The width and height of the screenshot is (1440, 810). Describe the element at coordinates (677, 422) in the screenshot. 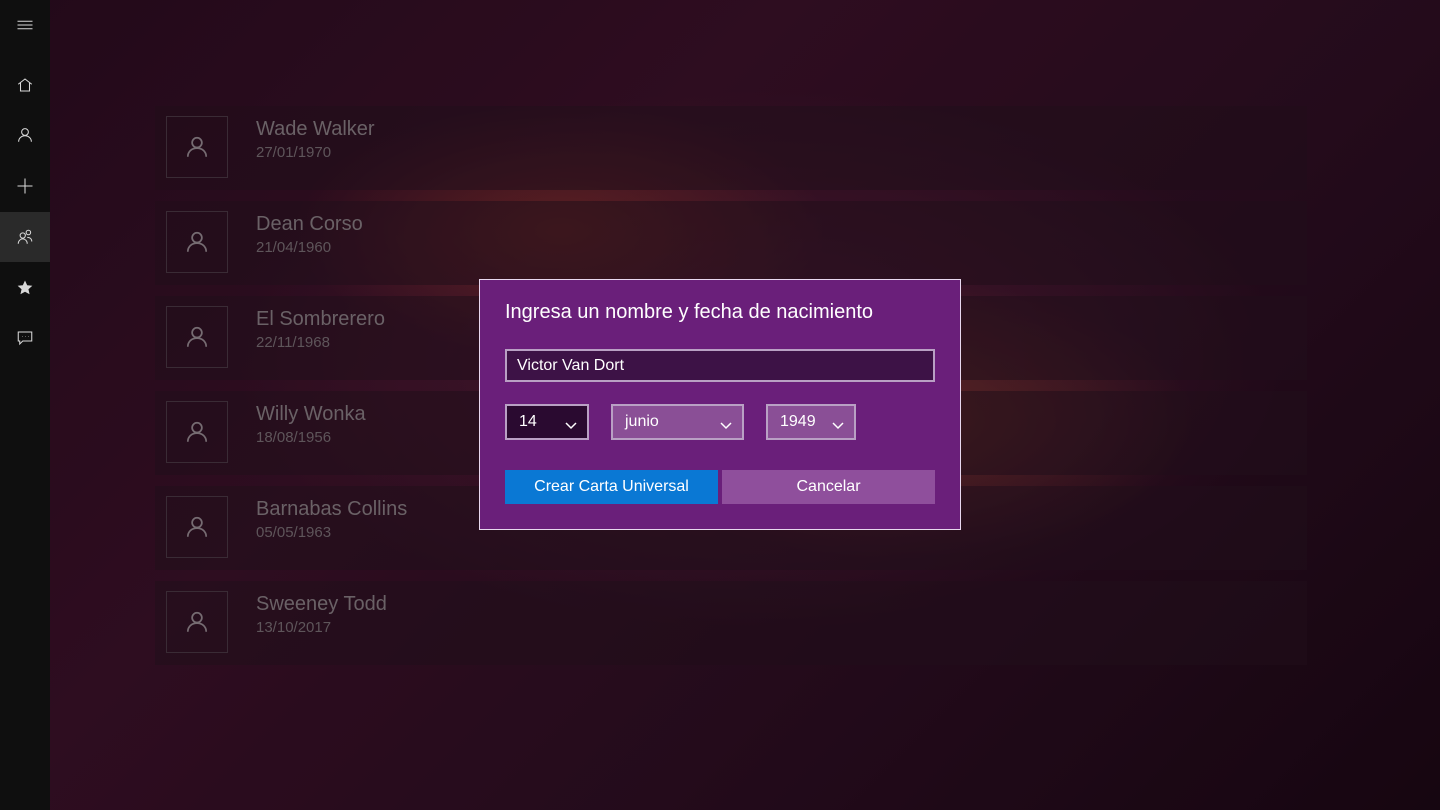

I see `month-select: junio` at that location.